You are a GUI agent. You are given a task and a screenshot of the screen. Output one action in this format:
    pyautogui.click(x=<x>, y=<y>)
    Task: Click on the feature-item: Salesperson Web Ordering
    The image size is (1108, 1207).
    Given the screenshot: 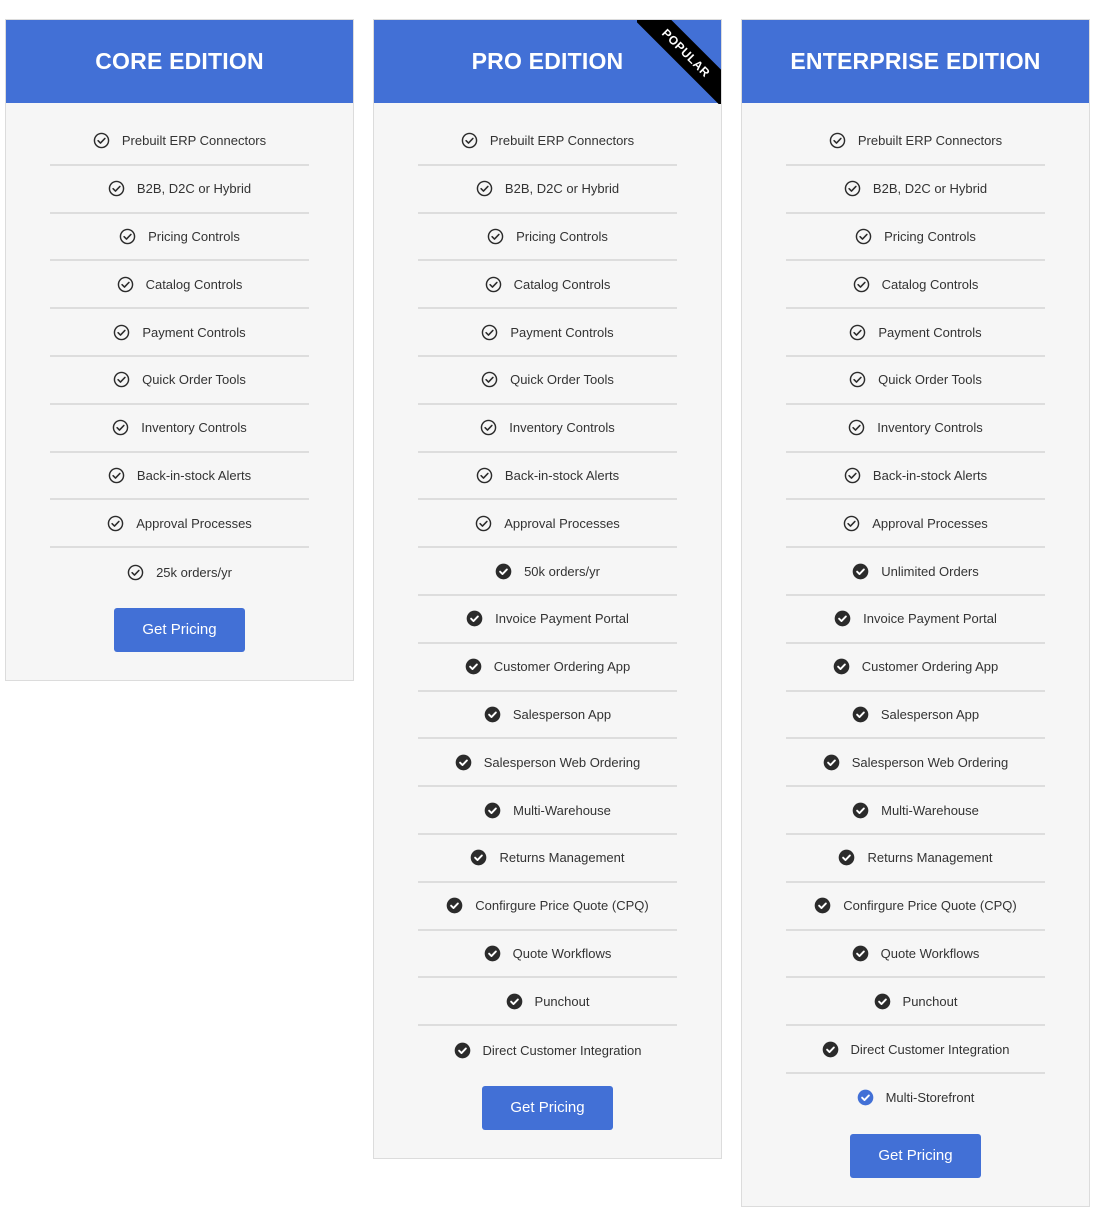 What is the action you would take?
    pyautogui.click(x=547, y=763)
    